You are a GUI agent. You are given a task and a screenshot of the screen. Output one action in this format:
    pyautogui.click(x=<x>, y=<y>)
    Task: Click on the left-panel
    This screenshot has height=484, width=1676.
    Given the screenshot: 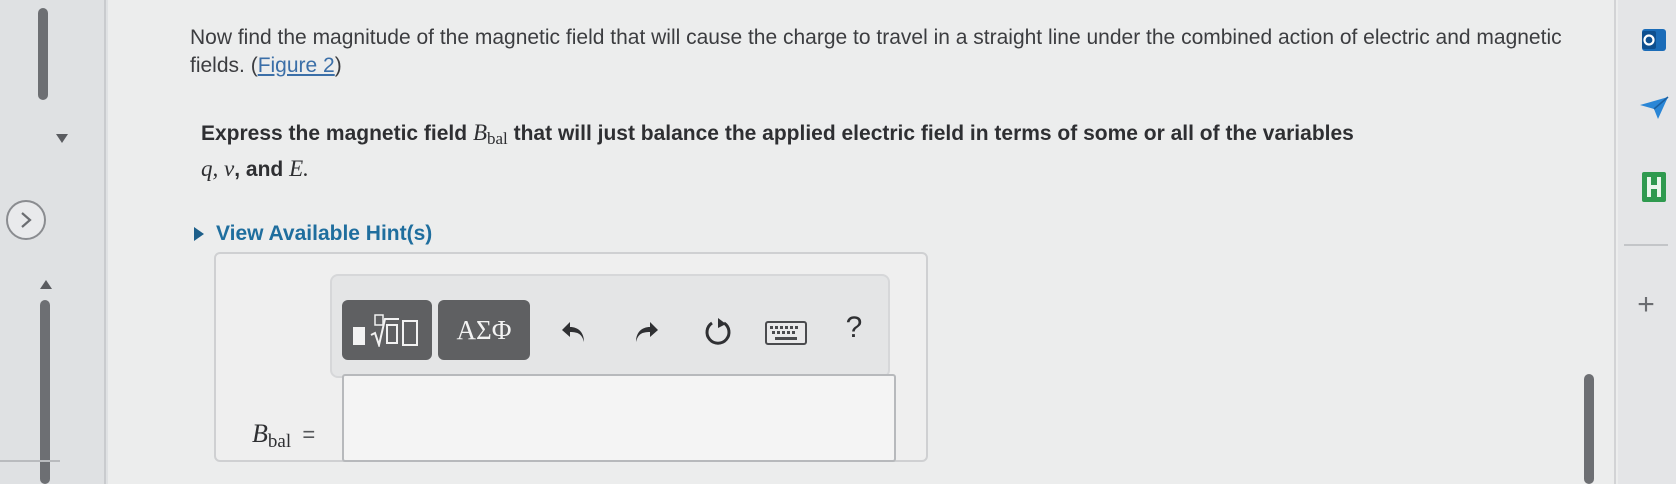 What is the action you would take?
    pyautogui.click(x=54, y=242)
    